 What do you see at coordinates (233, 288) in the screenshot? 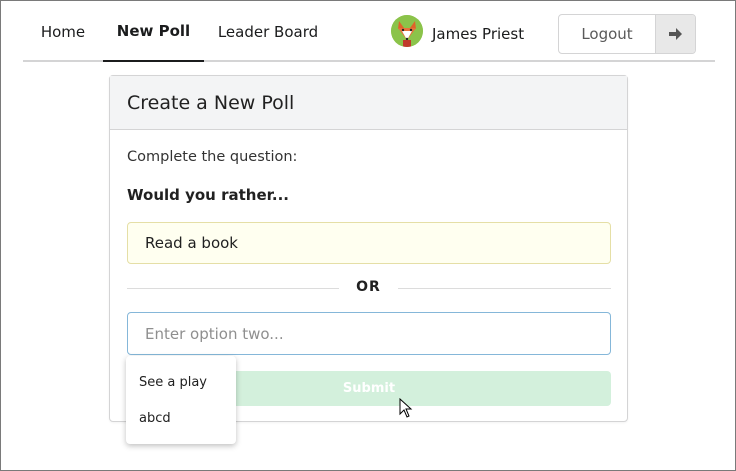
I see `divider-left` at bounding box center [233, 288].